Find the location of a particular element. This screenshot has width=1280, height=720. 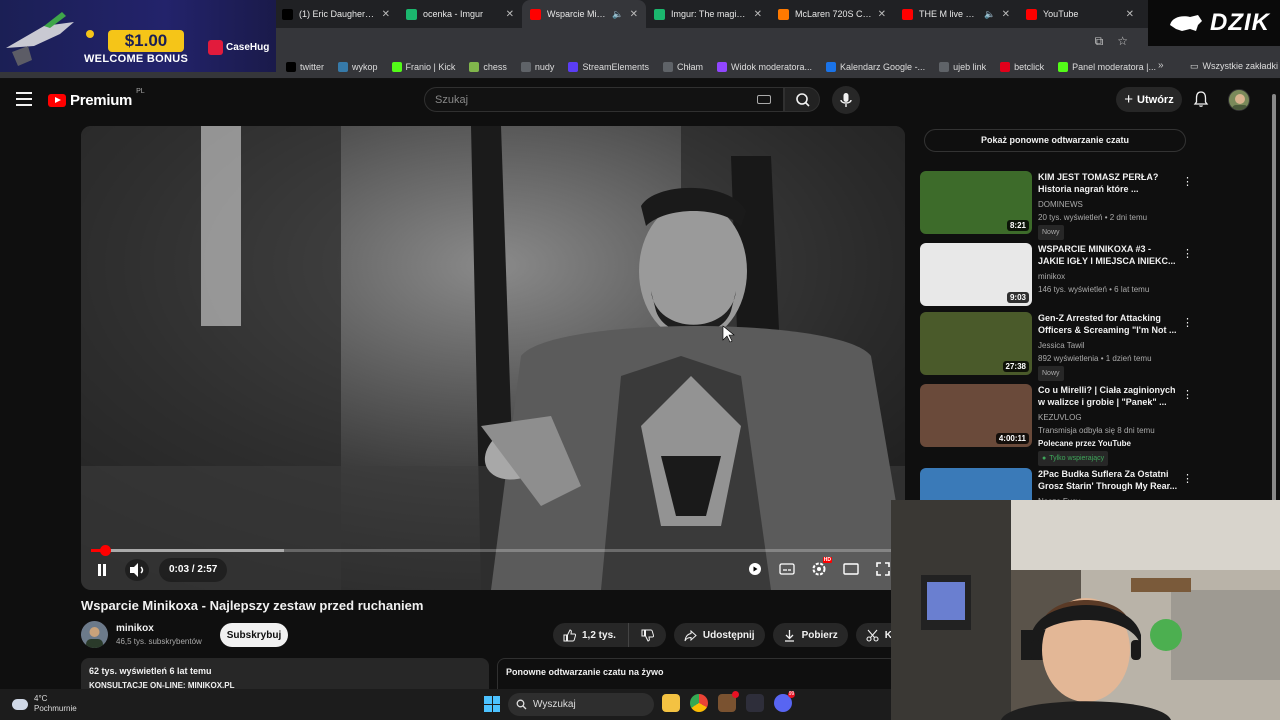

notifications-bell-icon is located at coordinates (1201, 99).